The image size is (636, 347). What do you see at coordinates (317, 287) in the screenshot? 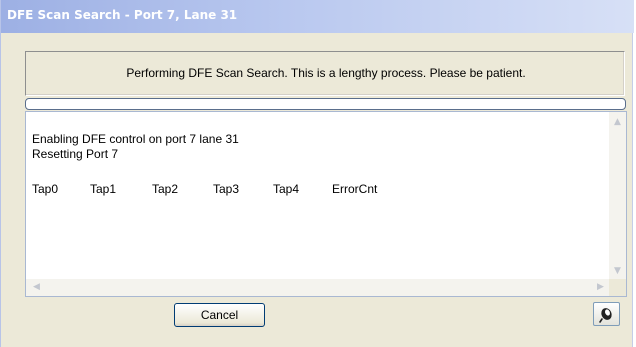
I see `horizontal-scrollbar: ◀ ▶` at bounding box center [317, 287].